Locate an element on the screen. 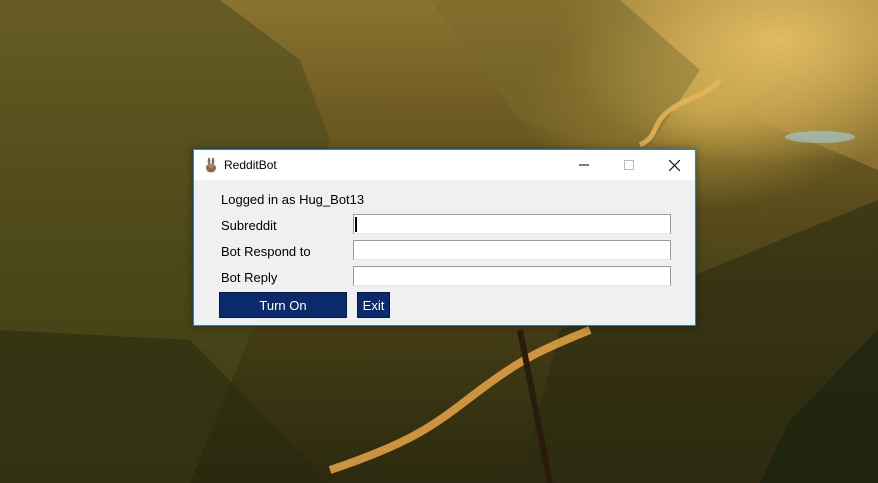 The height and width of the screenshot is (483, 878). minimize-icon is located at coordinates (584, 165).